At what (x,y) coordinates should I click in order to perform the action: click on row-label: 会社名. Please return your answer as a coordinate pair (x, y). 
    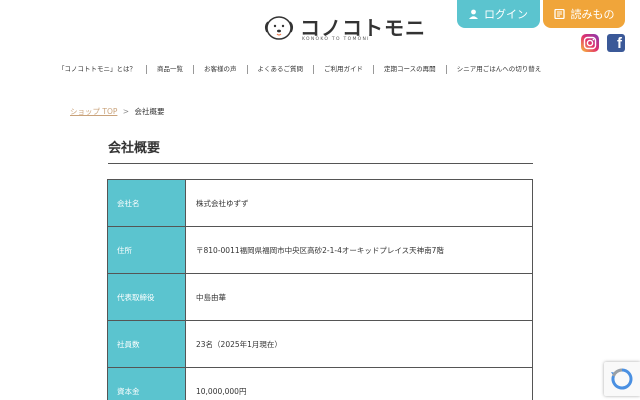
    Looking at the image, I should click on (146, 203).